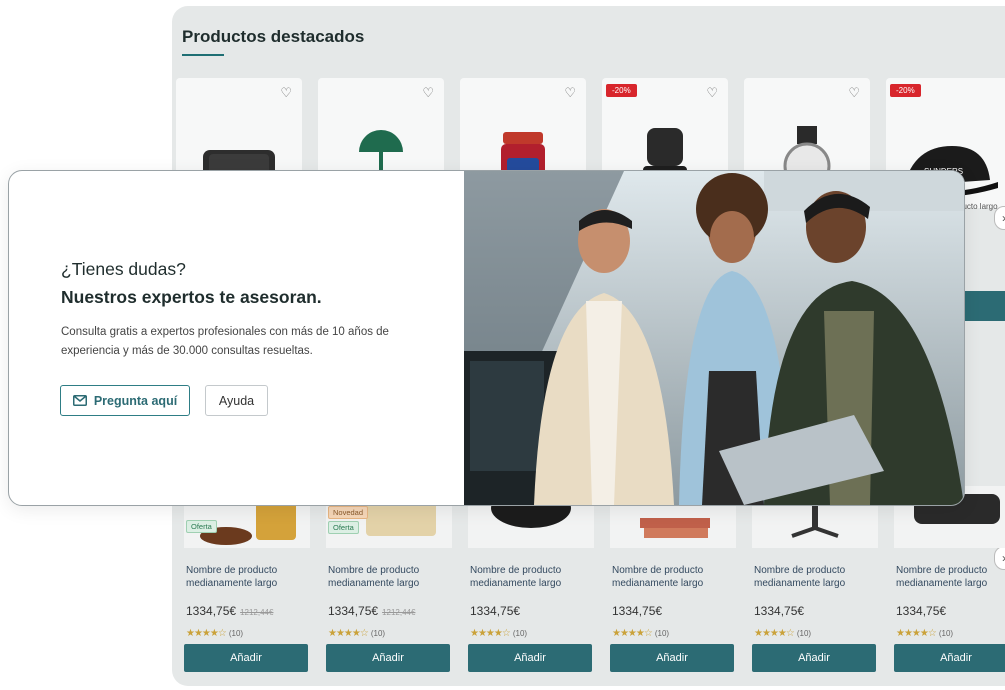 The image size is (1005, 690). What do you see at coordinates (191, 297) in the screenshot?
I see `banner-subtitle: Nuestros expertos te asesoran.` at bounding box center [191, 297].